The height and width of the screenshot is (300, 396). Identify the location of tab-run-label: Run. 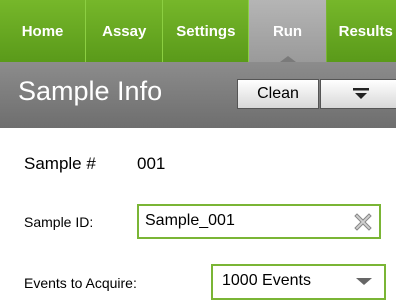
(287, 31).